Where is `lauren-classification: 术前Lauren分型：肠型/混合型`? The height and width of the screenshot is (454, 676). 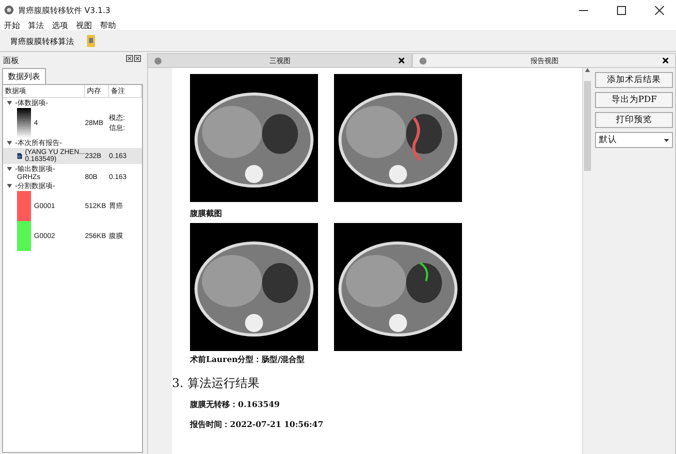 lauren-classification: 术前Lauren分型：肠型/混合型 is located at coordinates (248, 359).